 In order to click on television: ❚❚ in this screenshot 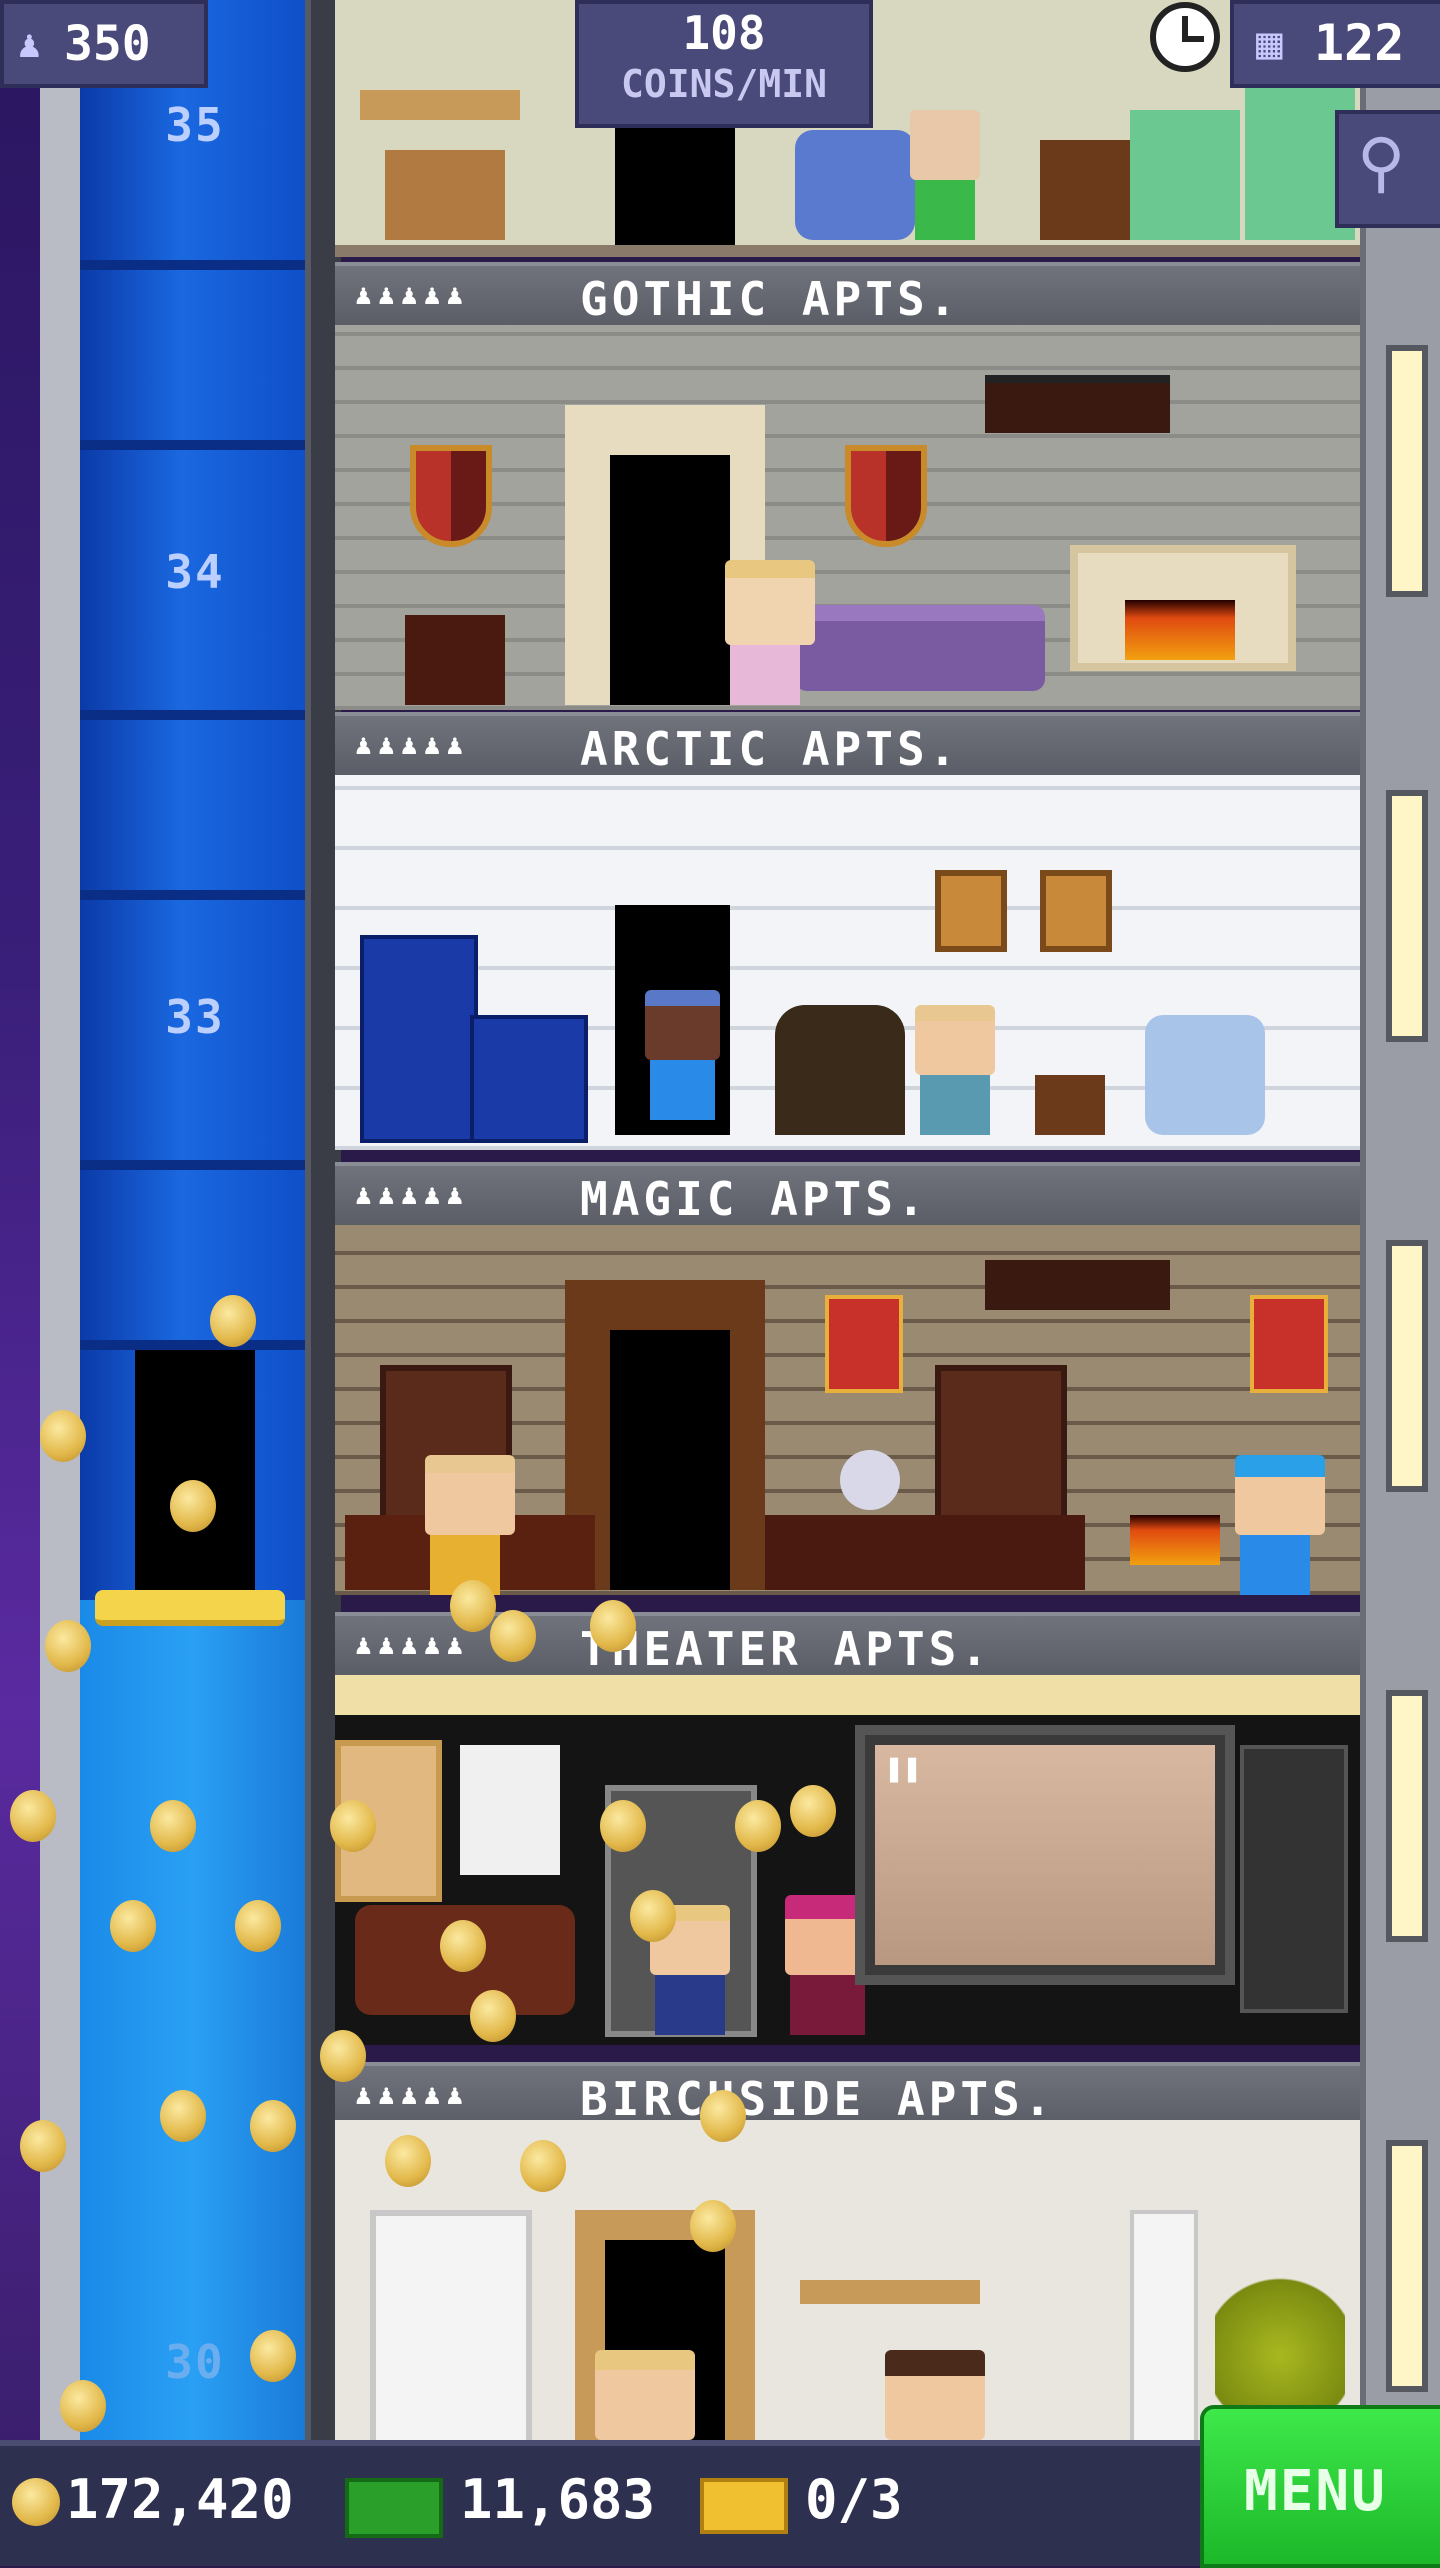, I will do `click(1045, 1855)`.